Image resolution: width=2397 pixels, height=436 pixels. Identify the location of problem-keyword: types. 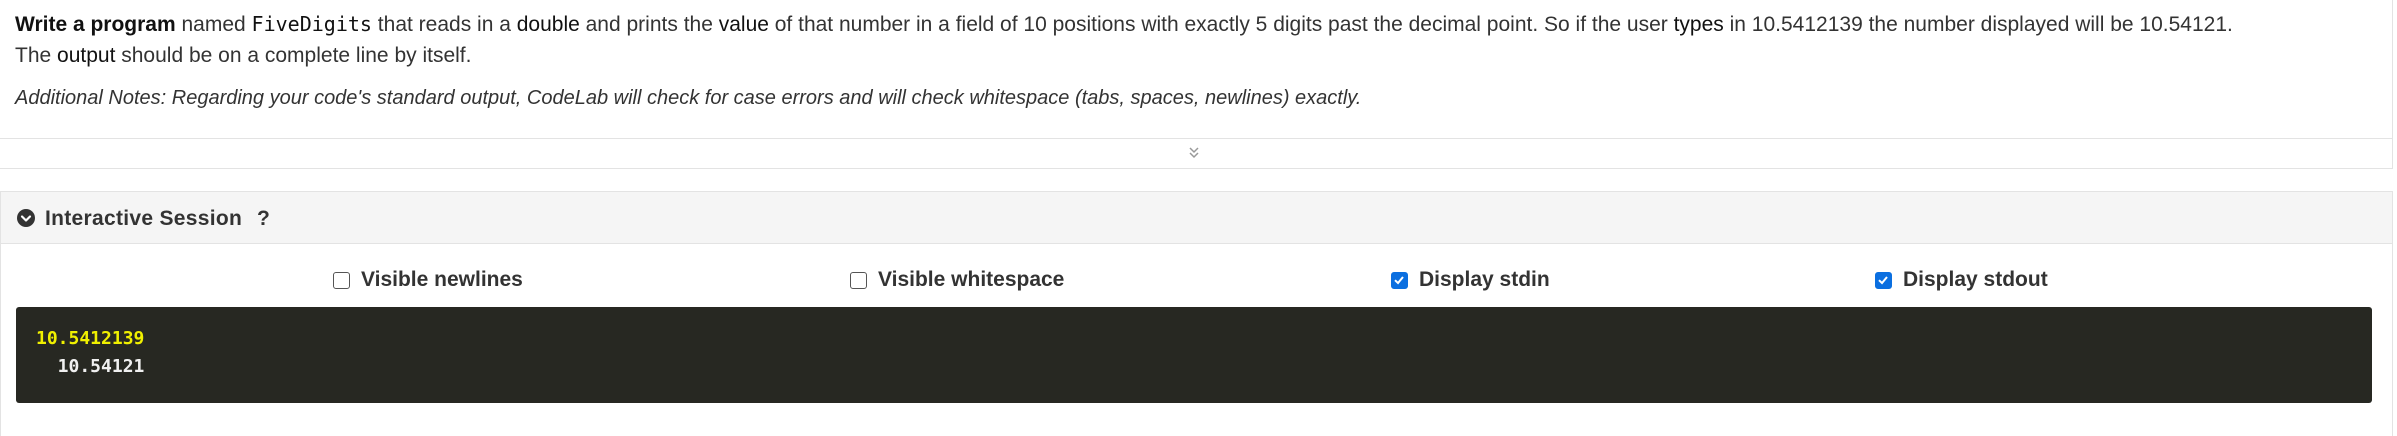
(1698, 24).